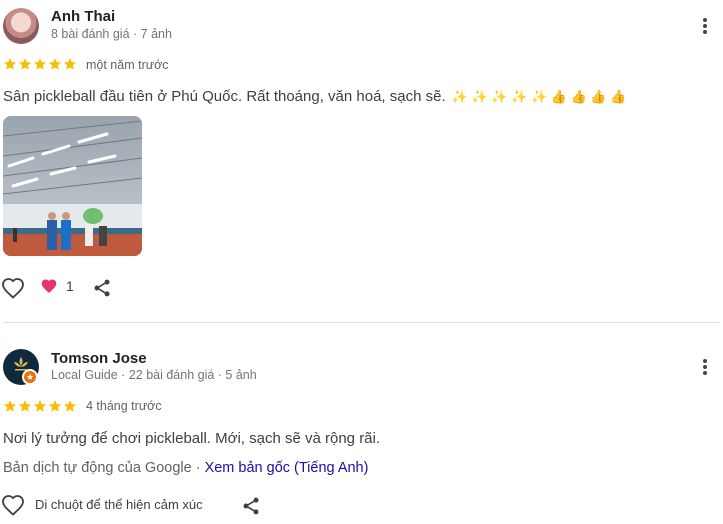 The image size is (723, 524). I want to click on reaction-hint: Di chuột để thể hiện cảm xúc, so click(119, 504).